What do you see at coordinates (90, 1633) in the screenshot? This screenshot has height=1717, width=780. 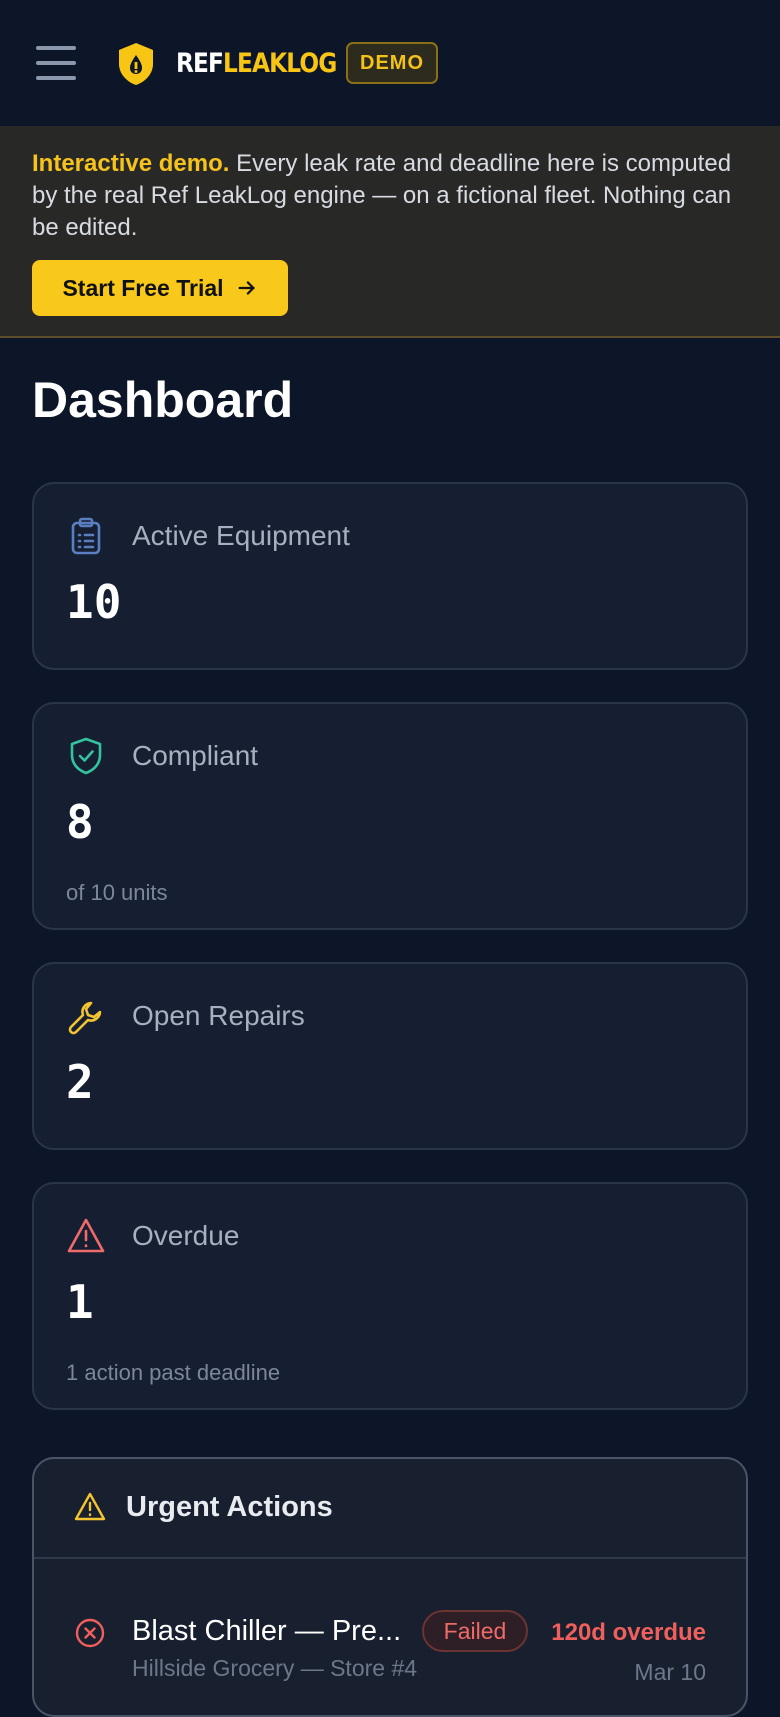 I see `x-circle-icon` at bounding box center [90, 1633].